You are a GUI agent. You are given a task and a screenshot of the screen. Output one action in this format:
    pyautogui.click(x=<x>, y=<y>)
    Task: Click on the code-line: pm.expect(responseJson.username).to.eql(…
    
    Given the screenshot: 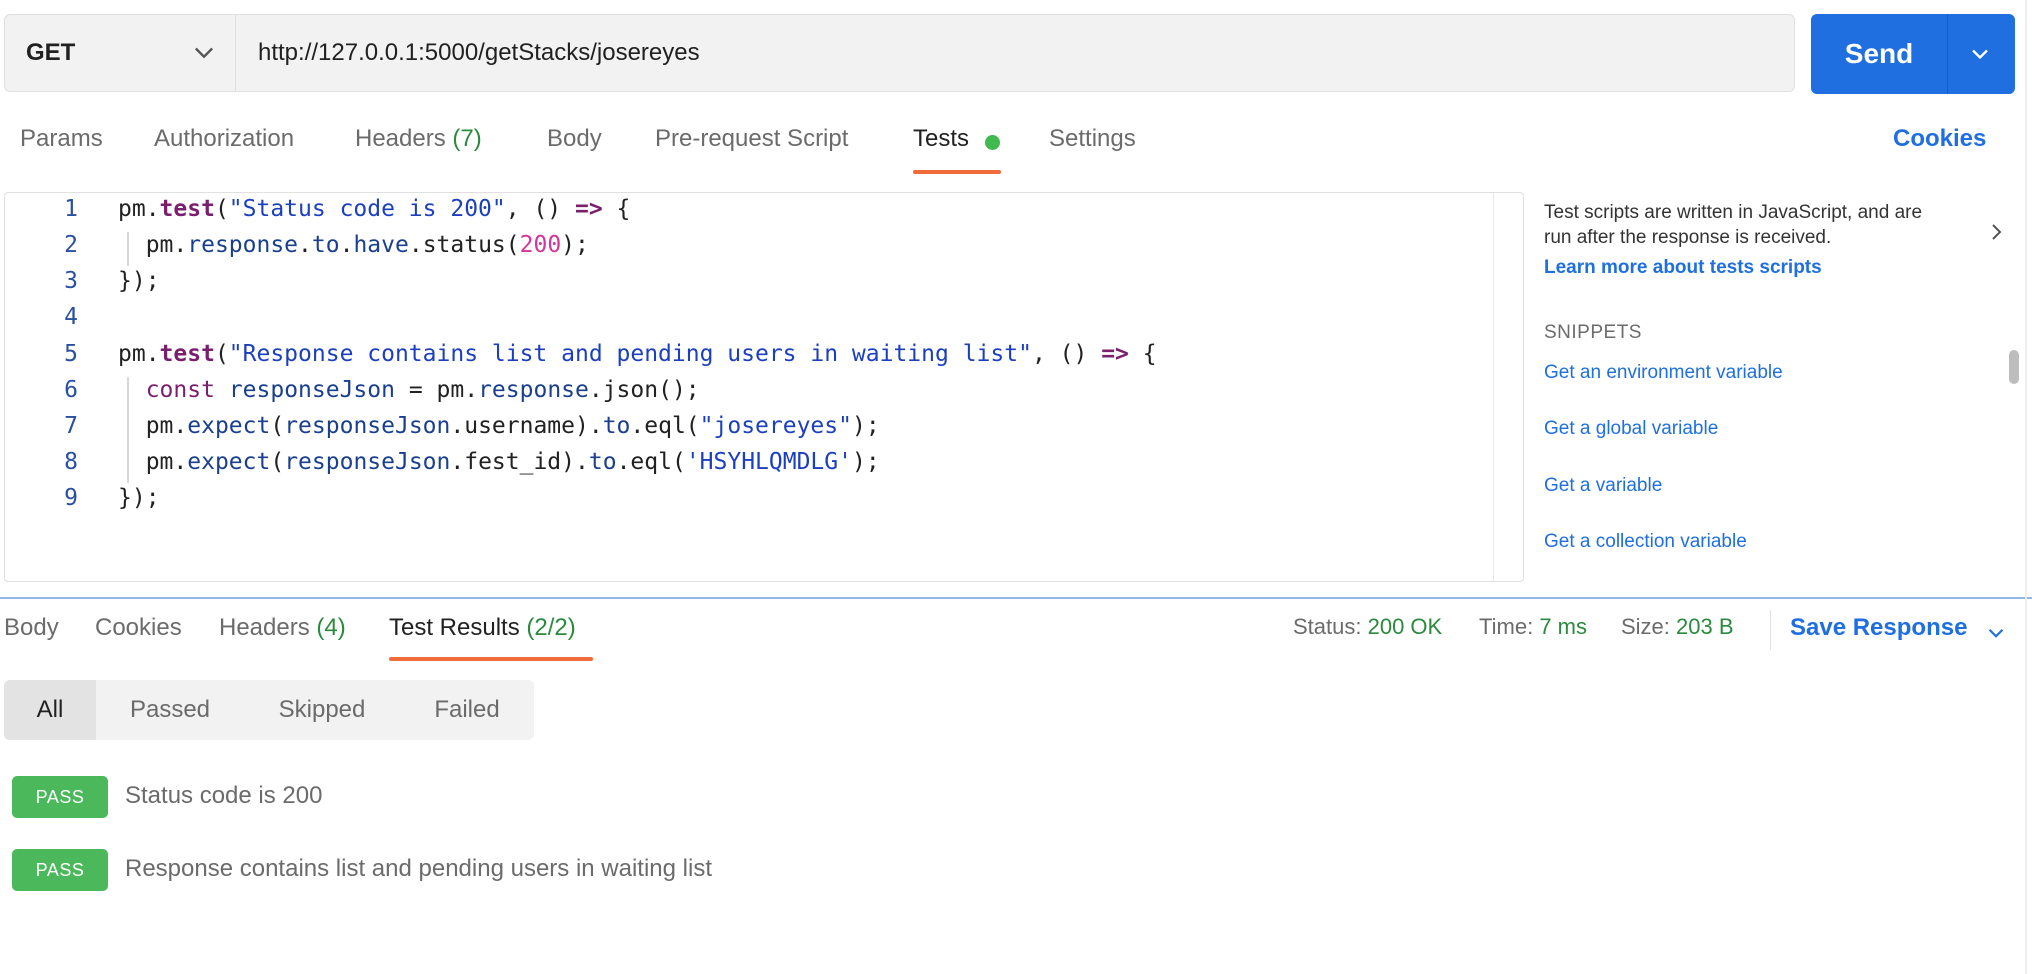 What is the action you would take?
    pyautogui.click(x=499, y=426)
    